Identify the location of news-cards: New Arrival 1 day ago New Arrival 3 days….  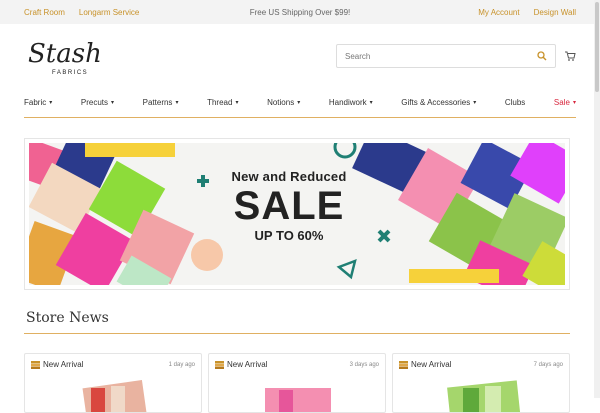
(297, 383).